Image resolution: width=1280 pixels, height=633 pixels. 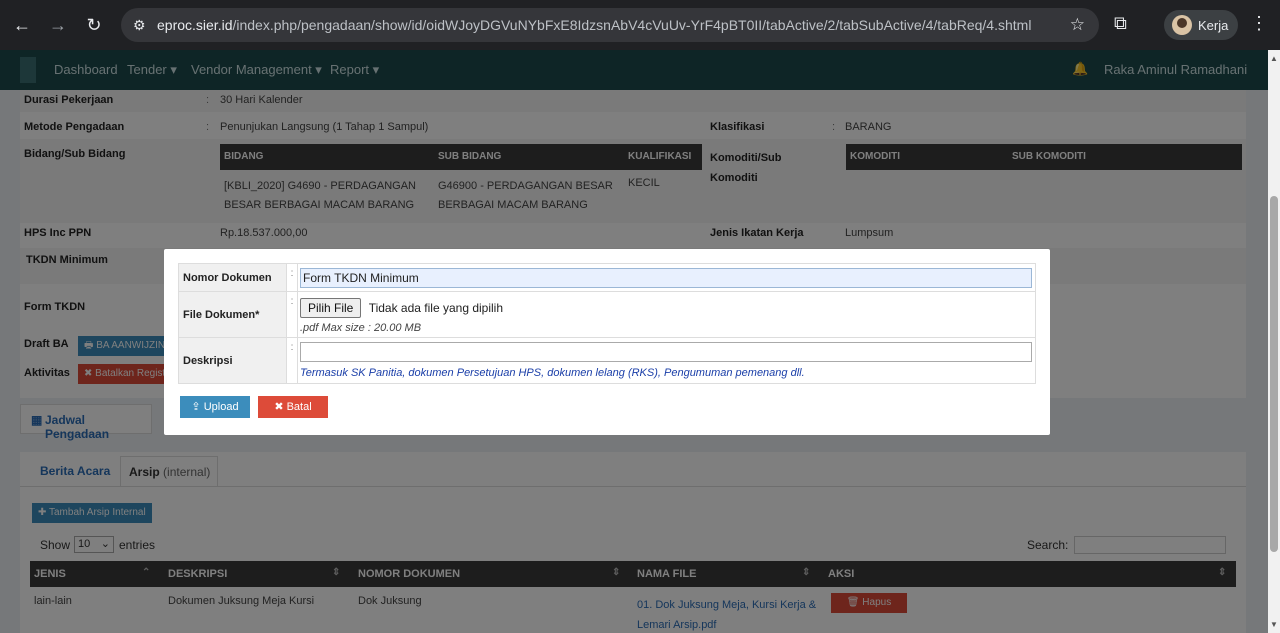 I want to click on deskripsi-input, so click(x=666, y=352).